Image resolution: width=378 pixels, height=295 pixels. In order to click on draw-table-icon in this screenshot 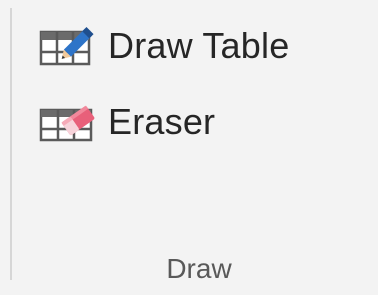, I will do `click(73, 46)`.